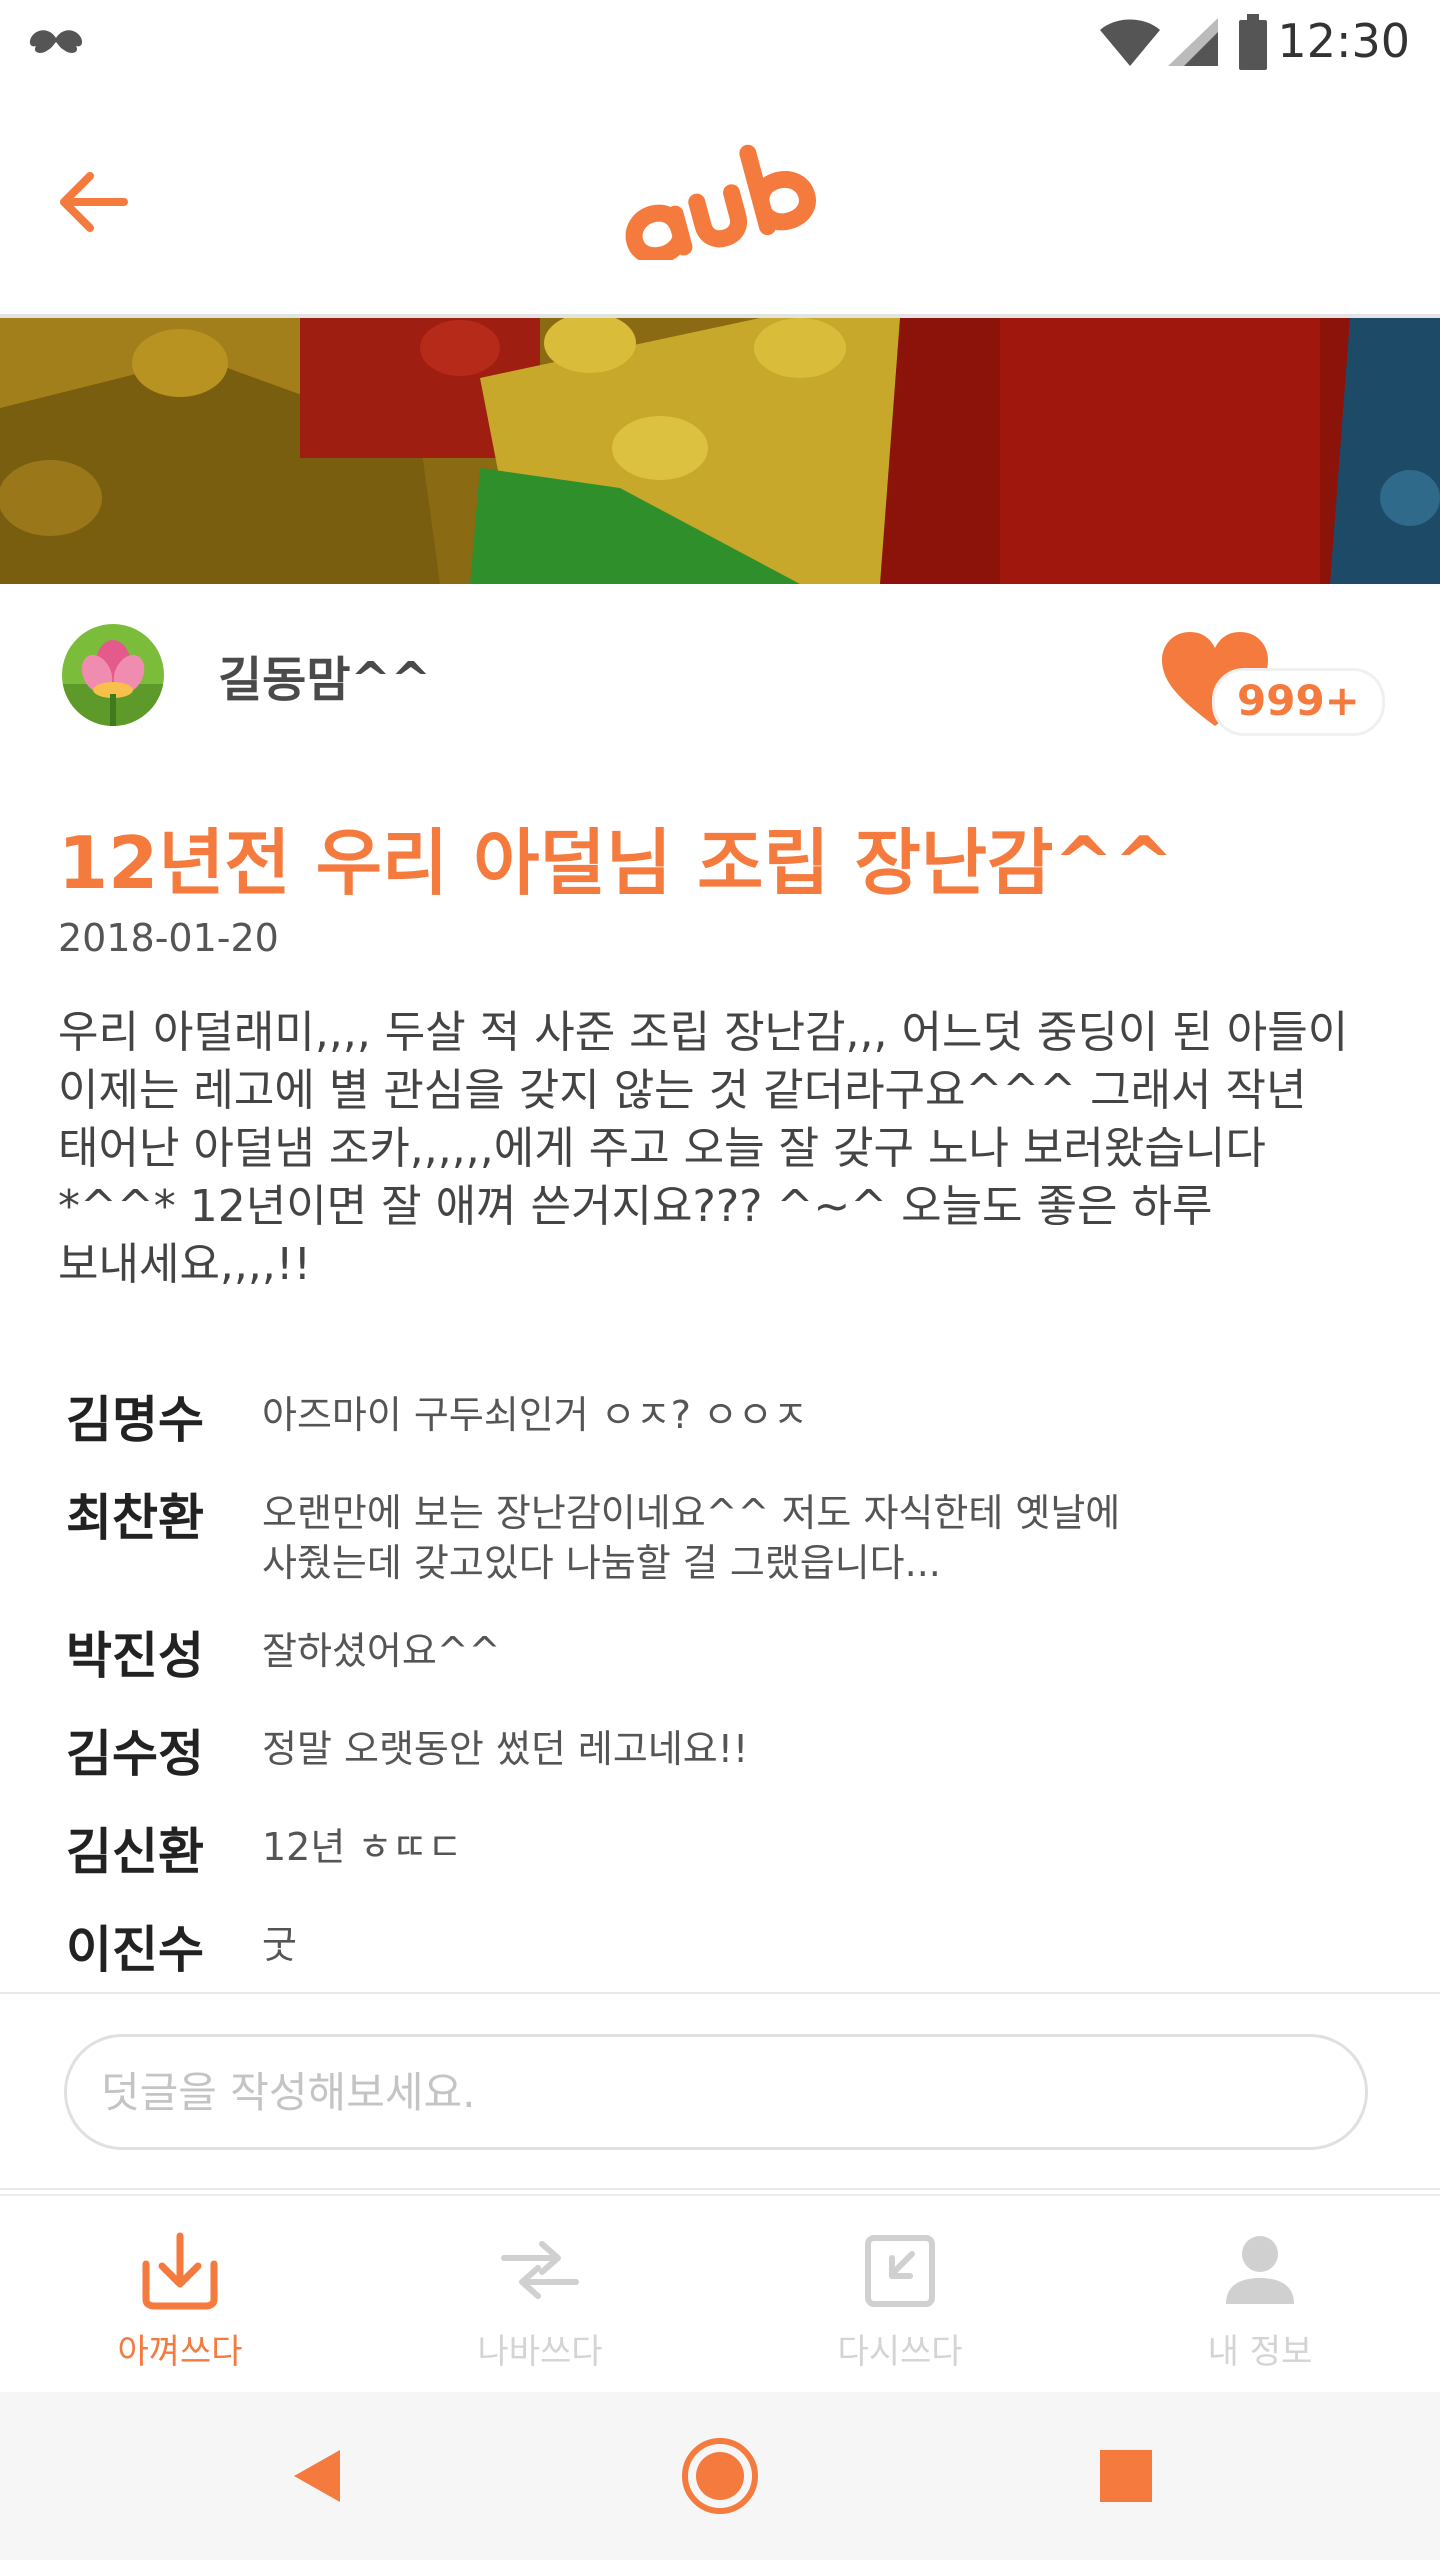  I want to click on reuse-box-icon, so click(900, 2271).